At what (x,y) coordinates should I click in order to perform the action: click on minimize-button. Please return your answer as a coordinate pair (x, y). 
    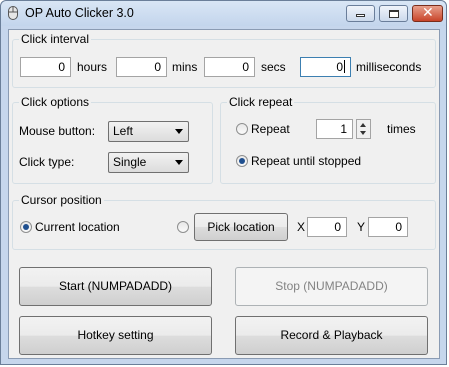
    Looking at the image, I should click on (360, 13).